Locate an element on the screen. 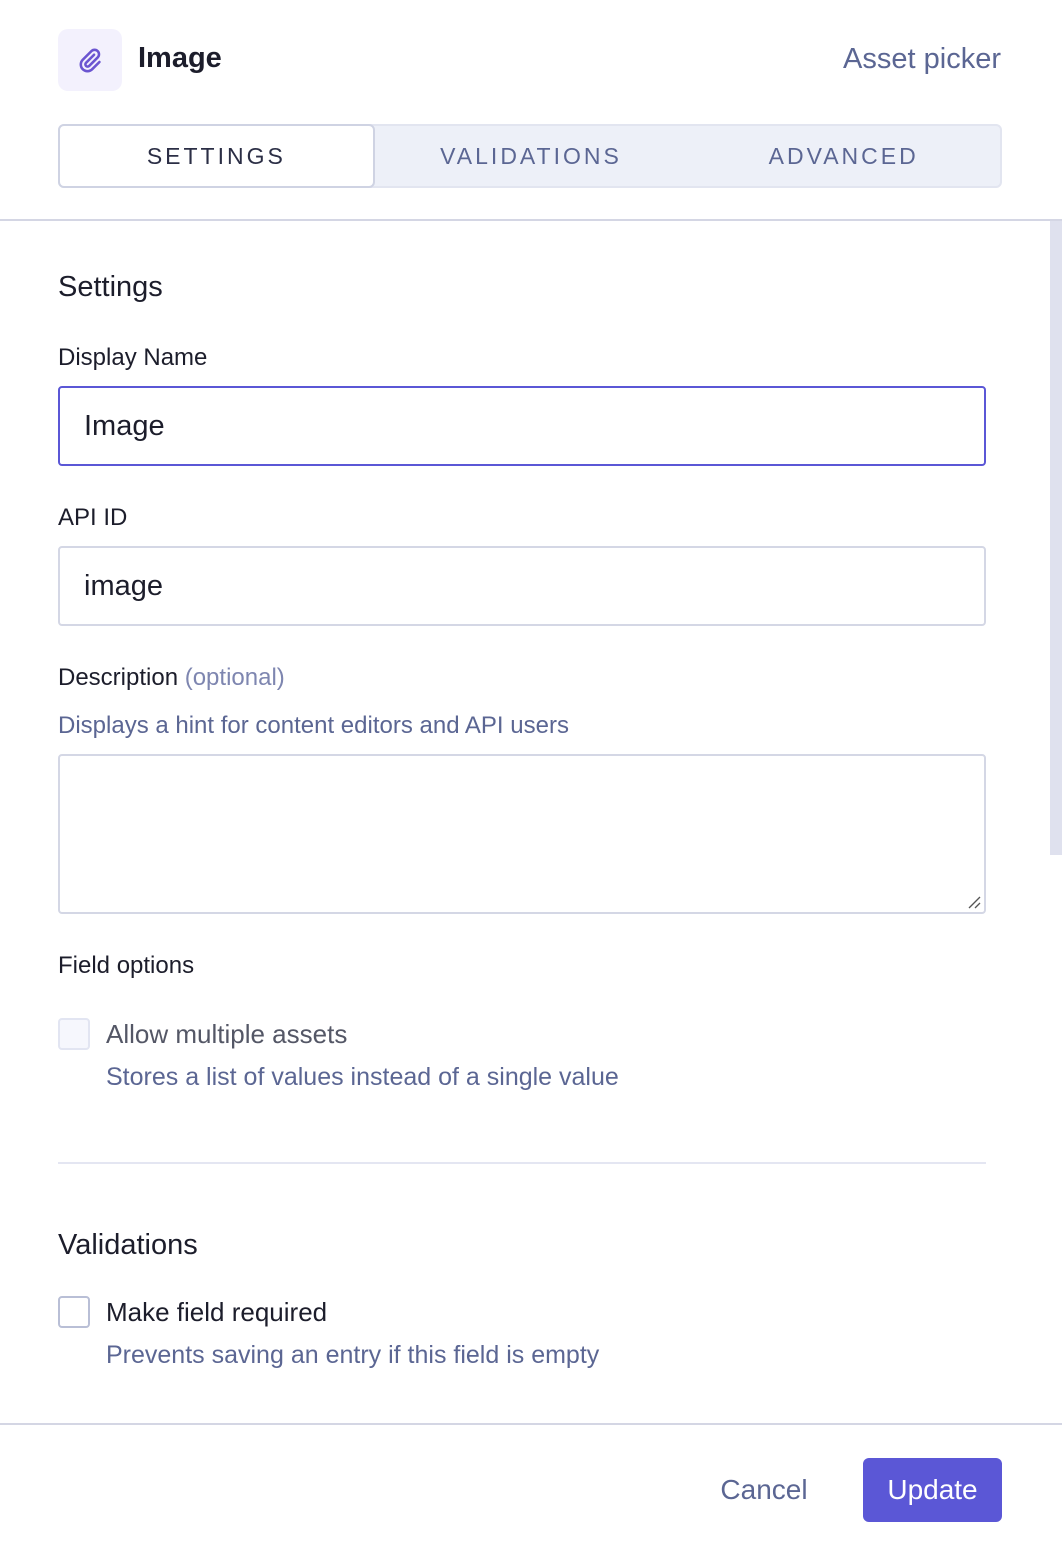 The image size is (1062, 1550). field-type-label: Asset picker is located at coordinates (922, 59).